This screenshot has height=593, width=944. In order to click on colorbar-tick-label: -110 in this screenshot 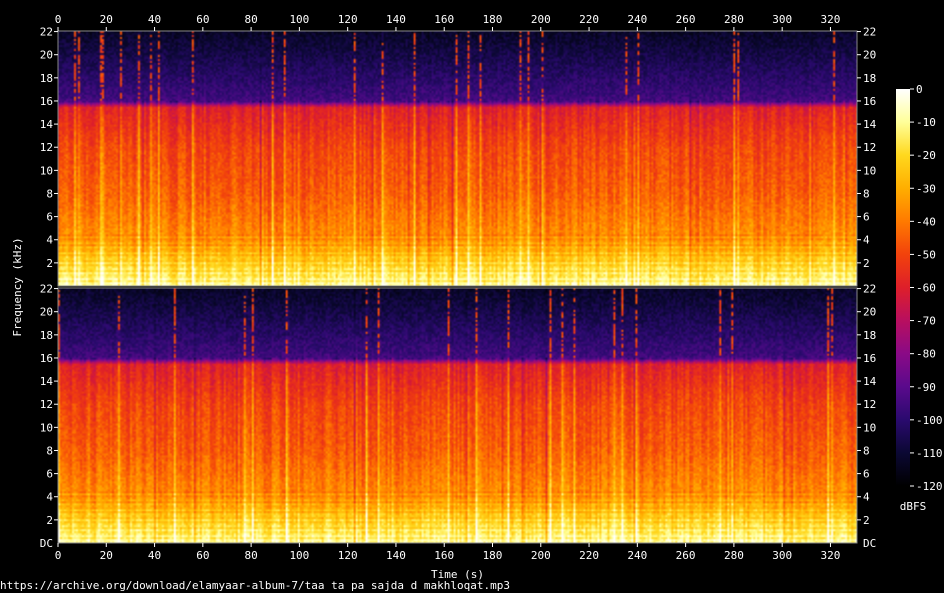, I will do `click(929, 453)`.